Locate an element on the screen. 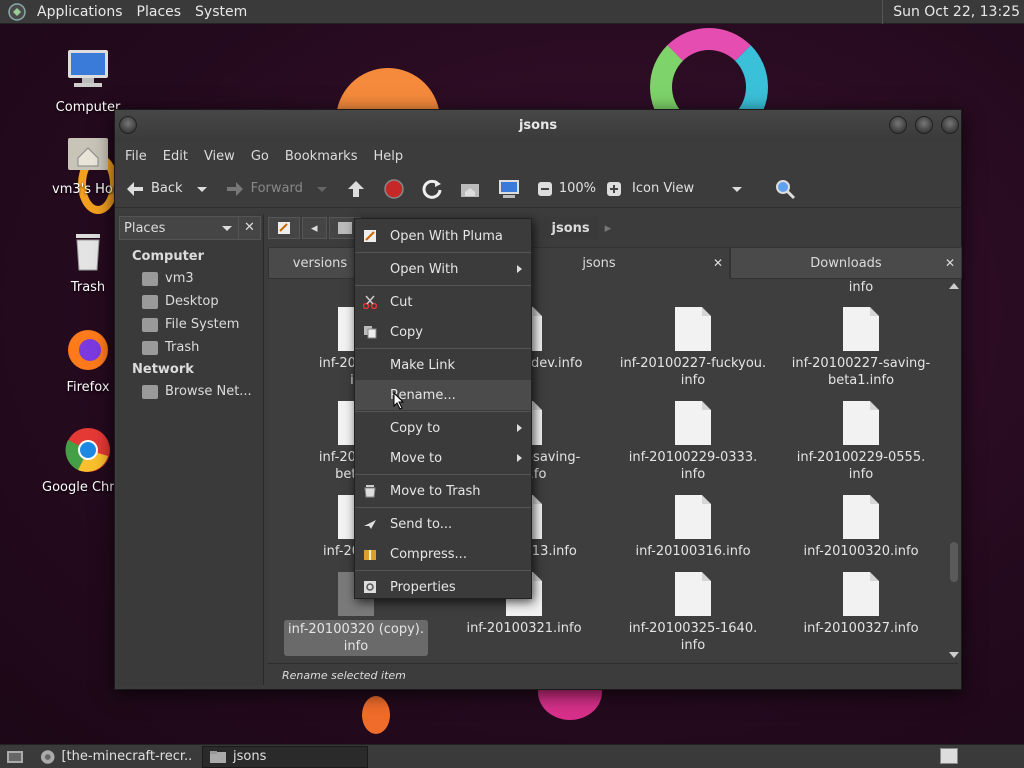 This screenshot has height=768, width=1024. file-name-line2: beta1.info is located at coordinates (861, 380).